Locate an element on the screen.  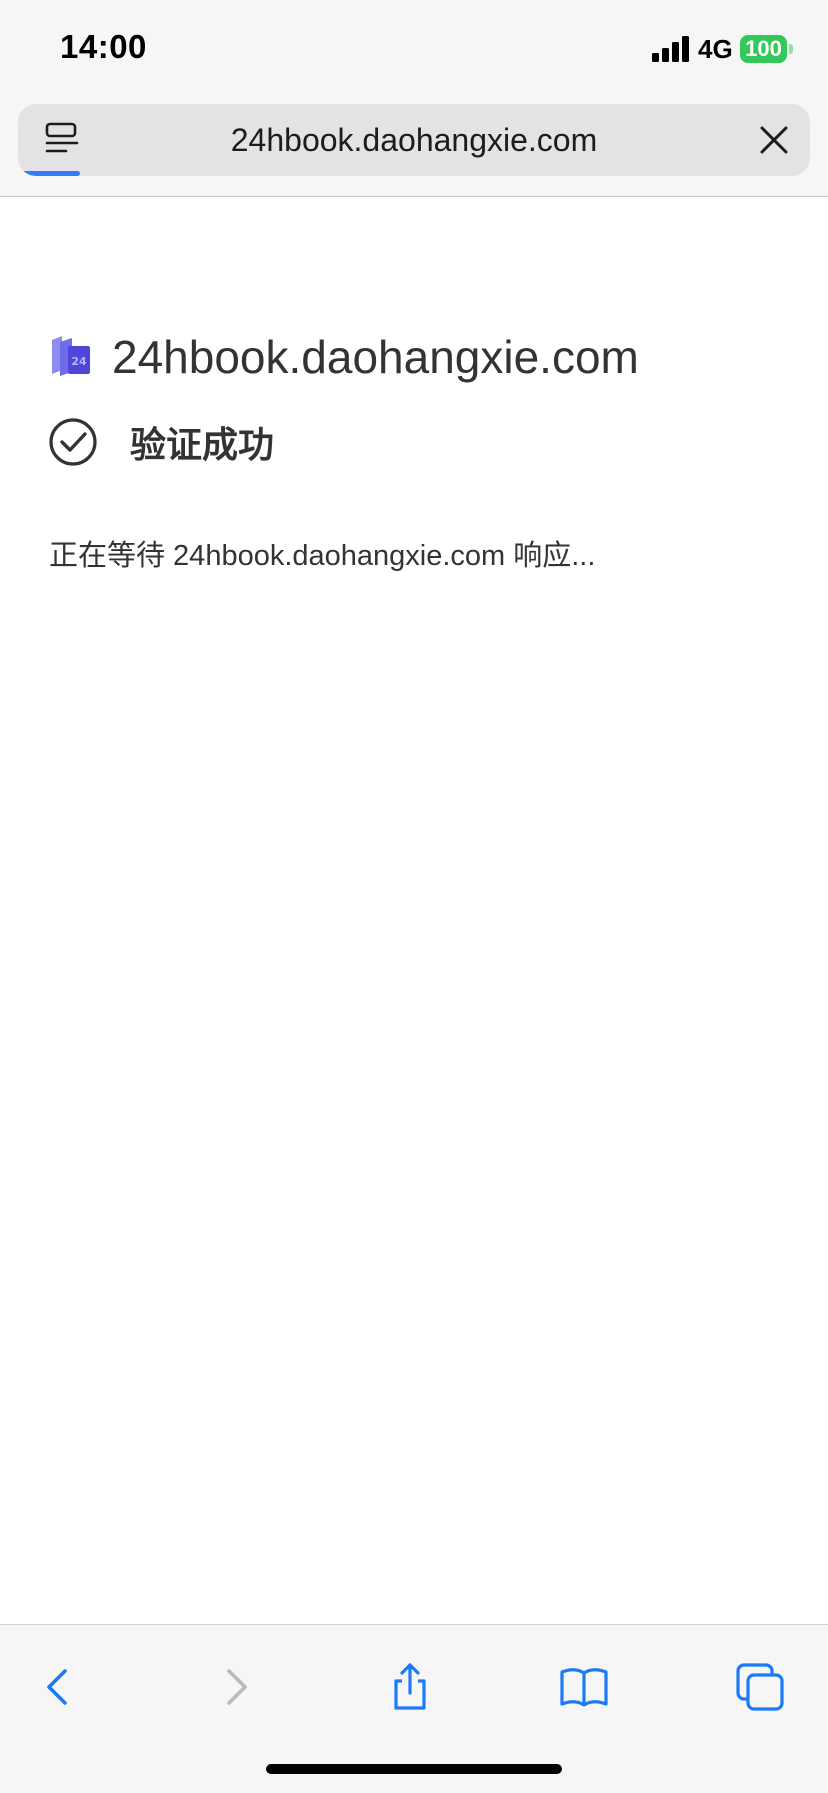
network-type: 4G is located at coordinates (715, 49).